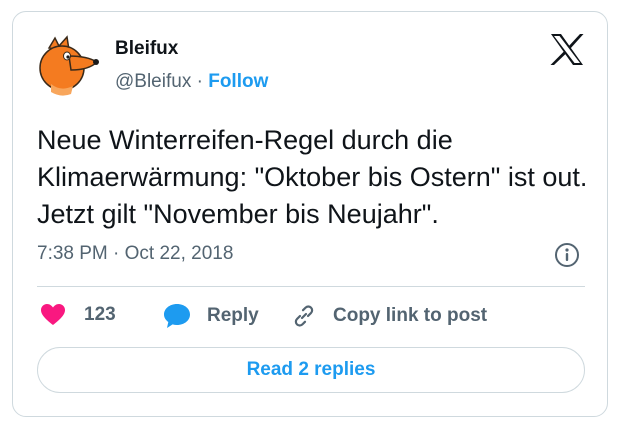 This screenshot has width=620, height=430. Describe the element at coordinates (567, 255) in the screenshot. I see `info-icon` at that location.